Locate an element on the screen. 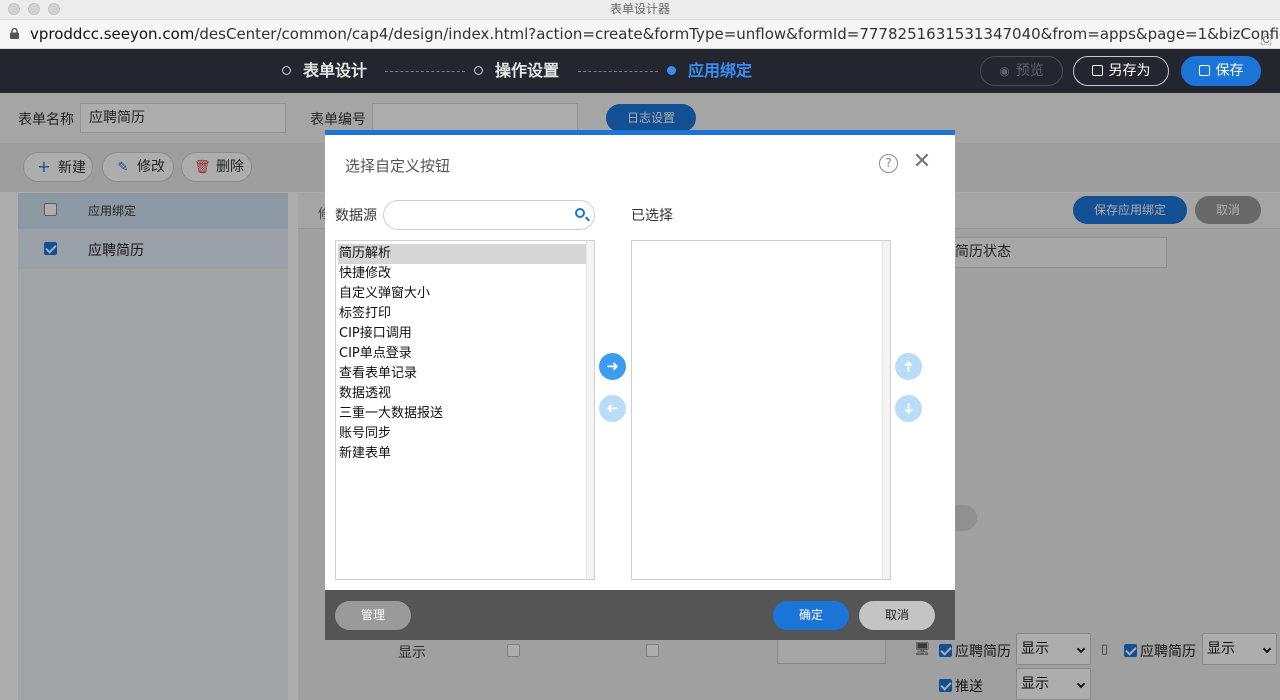  pc-select-value: 显示 is located at coordinates (1035, 649).